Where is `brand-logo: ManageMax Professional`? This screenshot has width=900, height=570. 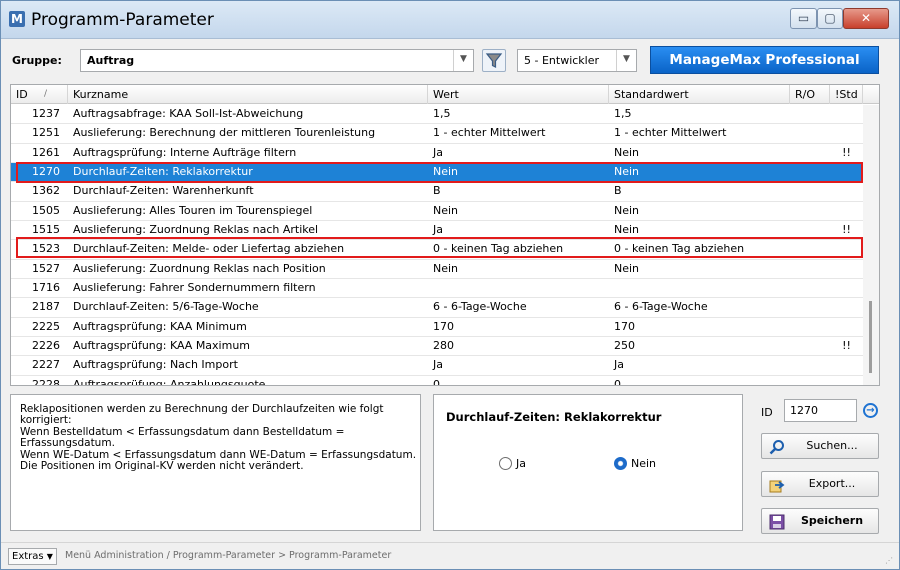
brand-logo: ManageMax Professional is located at coordinates (764, 60).